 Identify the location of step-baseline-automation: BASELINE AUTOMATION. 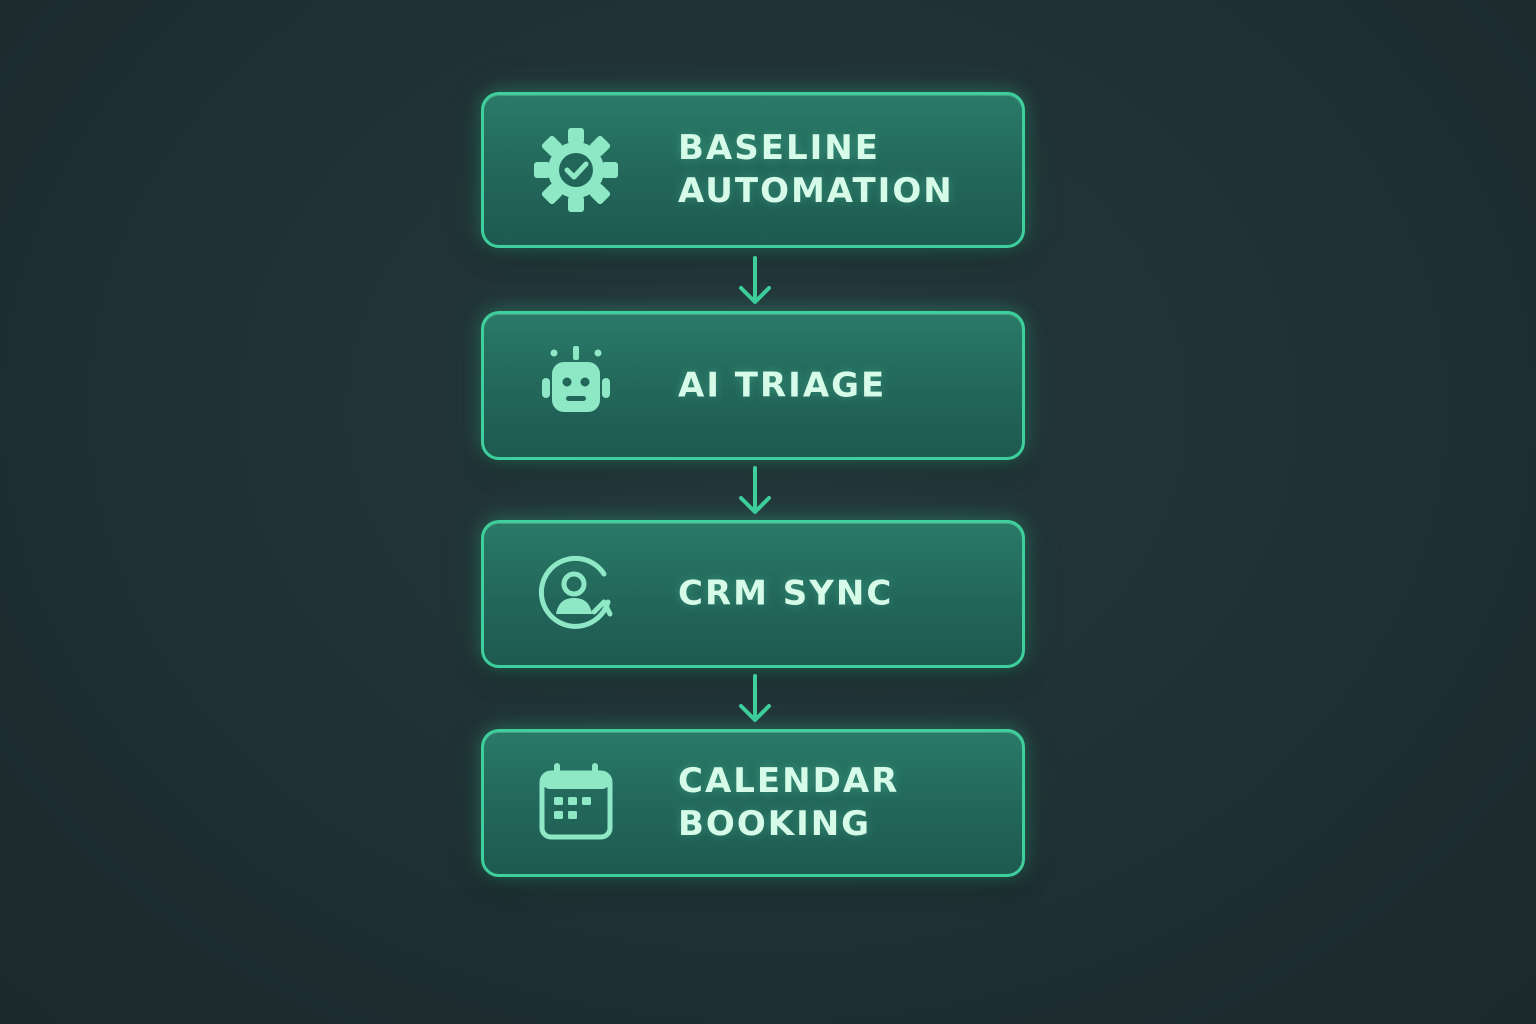
(753, 170).